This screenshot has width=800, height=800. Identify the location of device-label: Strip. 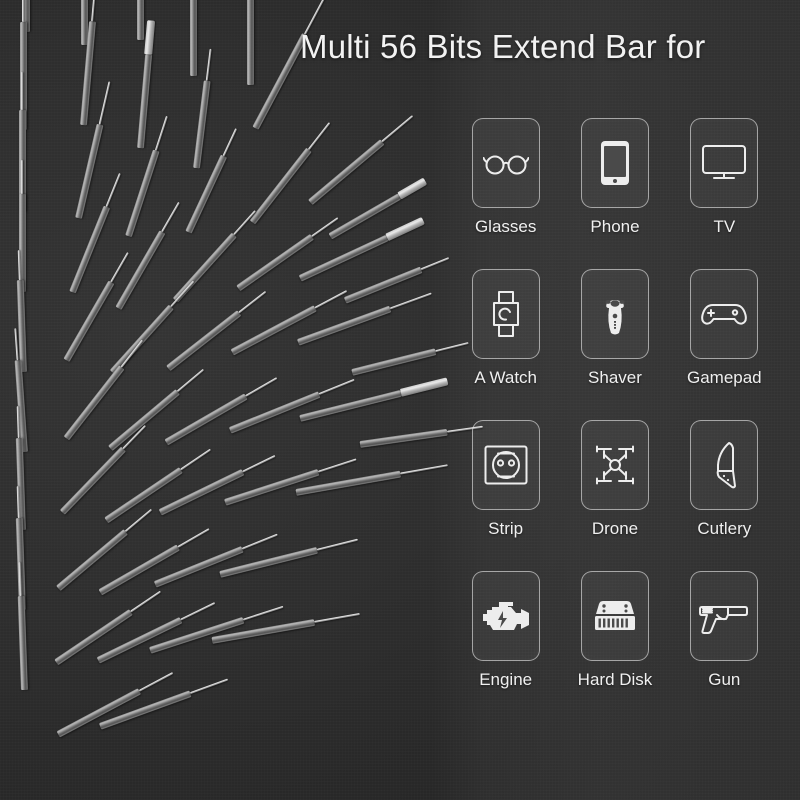
(506, 528).